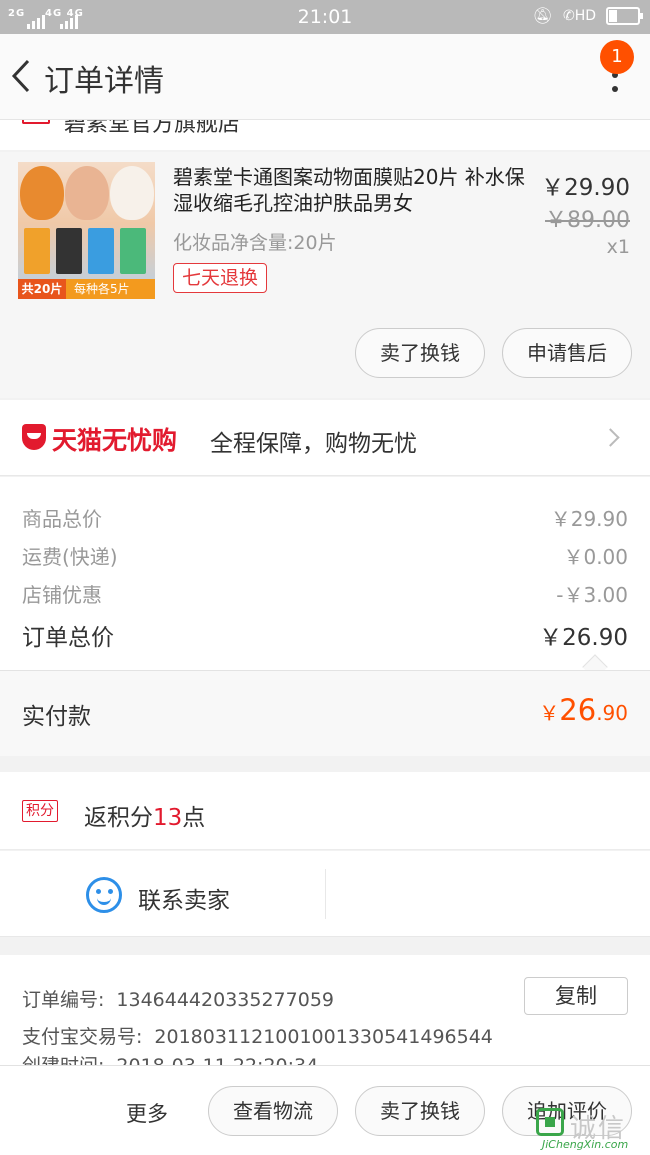 The height and width of the screenshot is (1155, 650). I want to click on more-options-icon, so click(615, 82).